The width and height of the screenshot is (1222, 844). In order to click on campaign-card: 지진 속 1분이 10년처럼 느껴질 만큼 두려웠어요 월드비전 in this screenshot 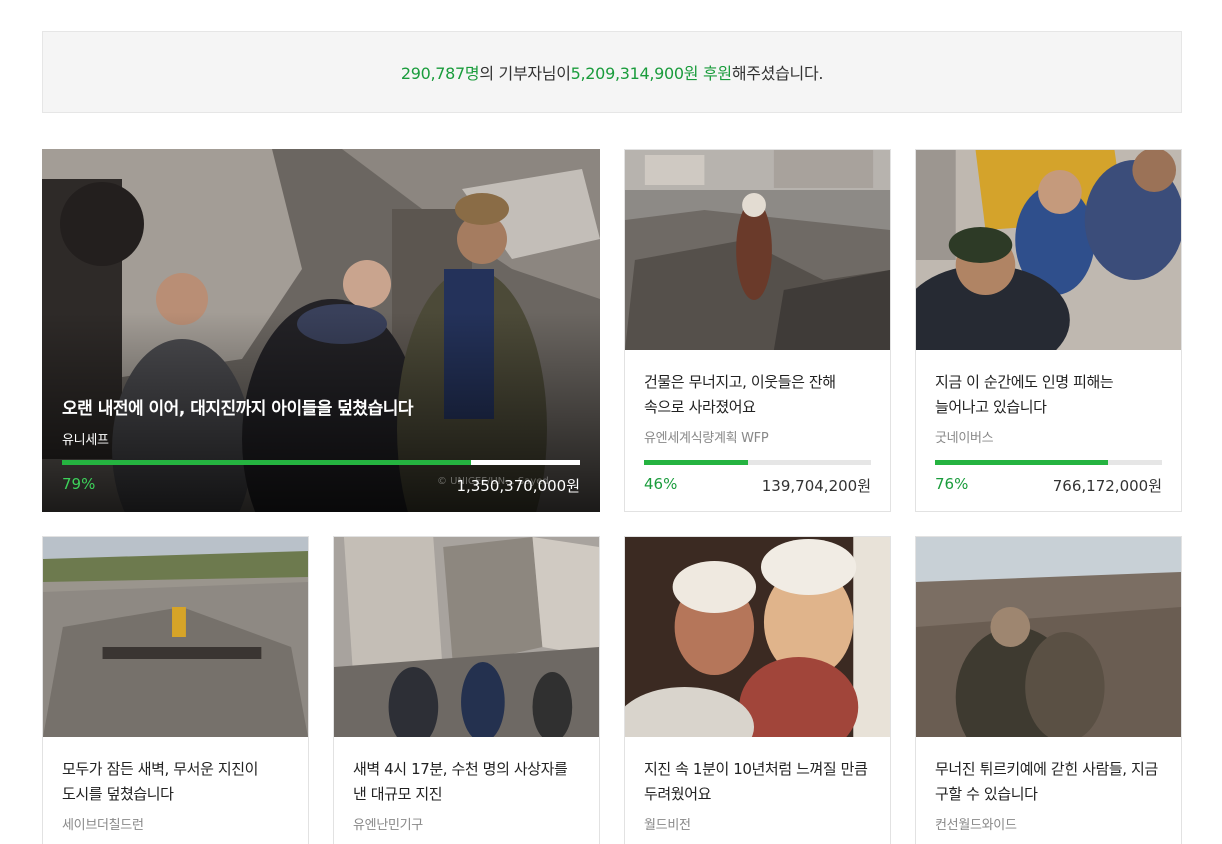, I will do `click(757, 690)`.